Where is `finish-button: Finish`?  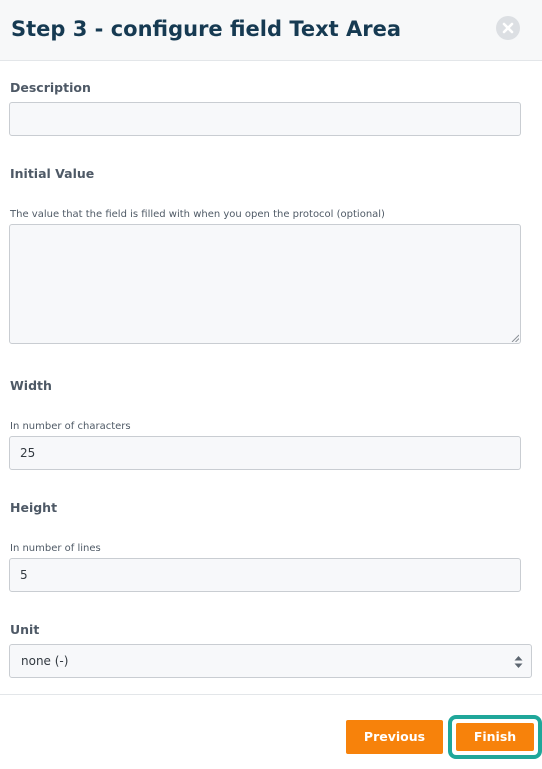 finish-button: Finish is located at coordinates (495, 737).